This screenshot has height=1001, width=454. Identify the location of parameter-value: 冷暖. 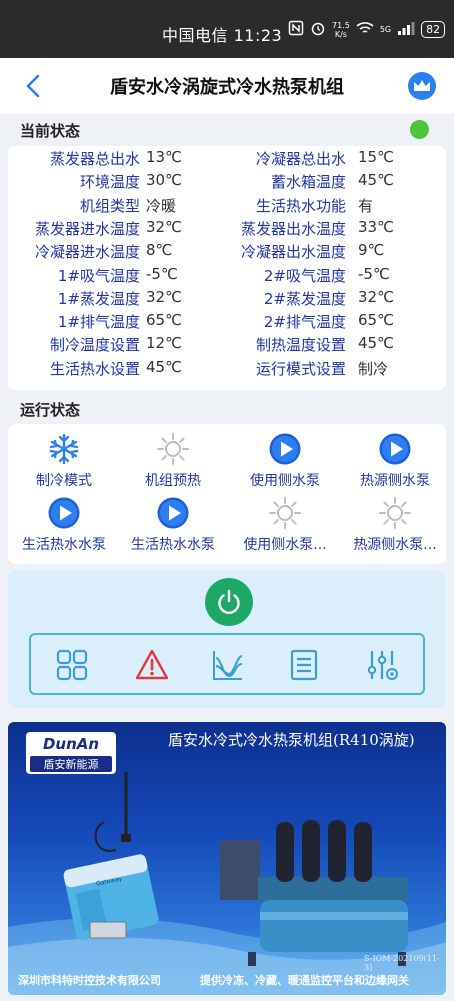
(161, 205).